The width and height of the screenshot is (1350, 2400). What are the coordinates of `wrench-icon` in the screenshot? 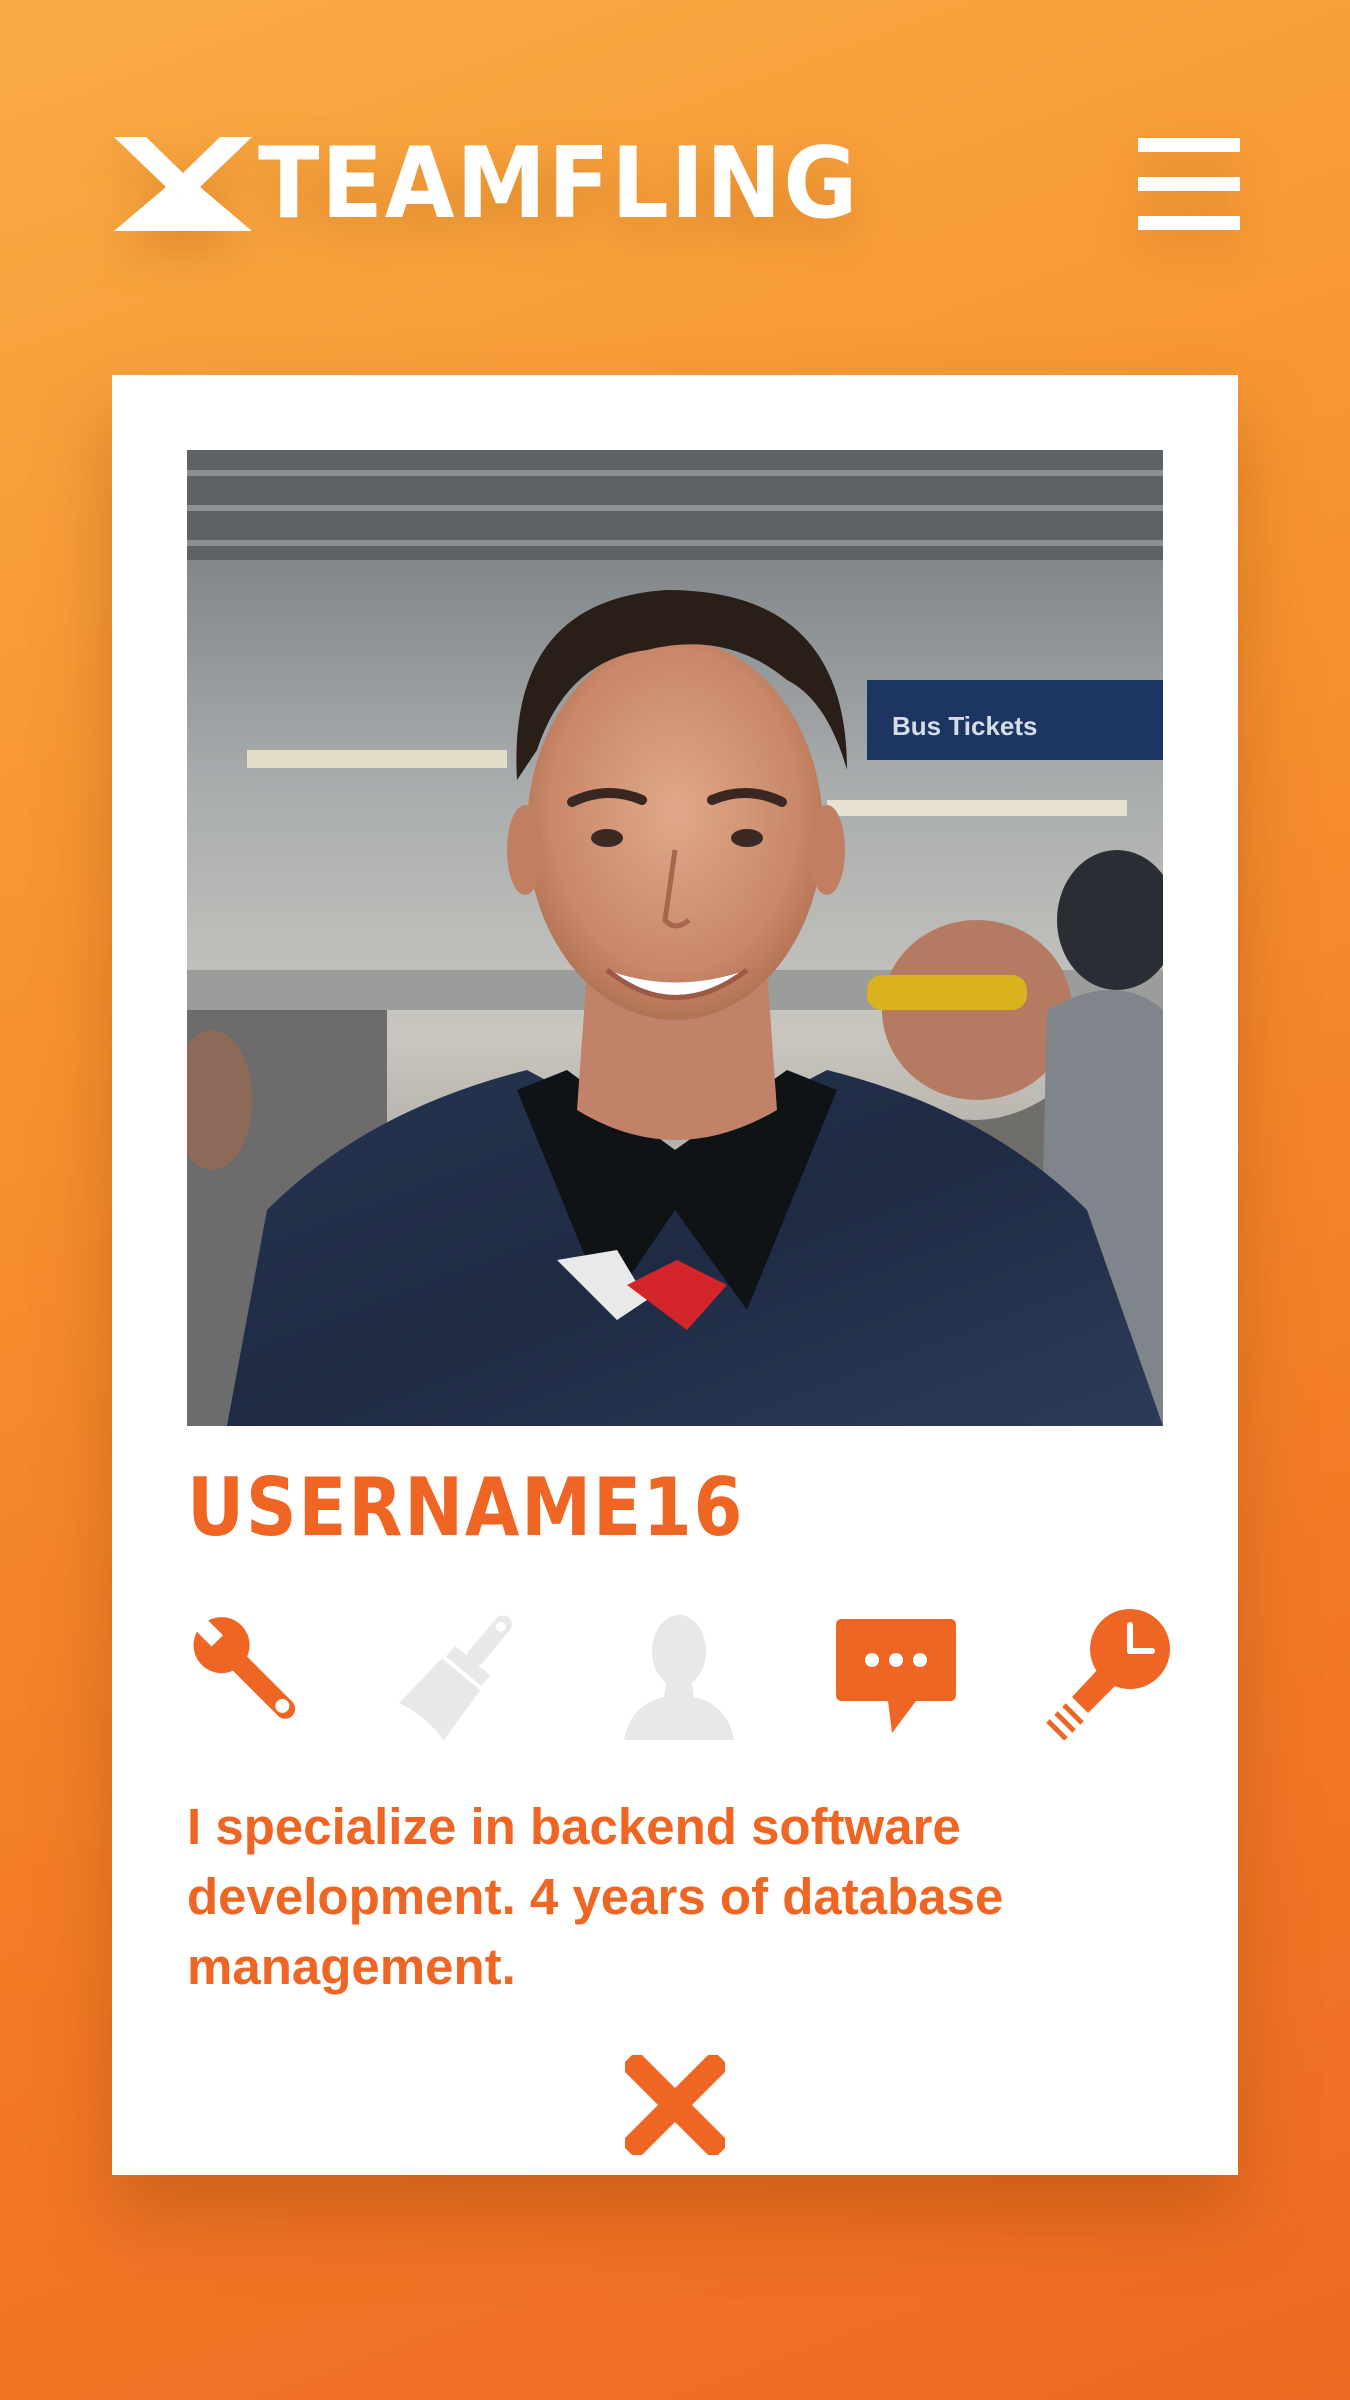 It's located at (244, 1667).